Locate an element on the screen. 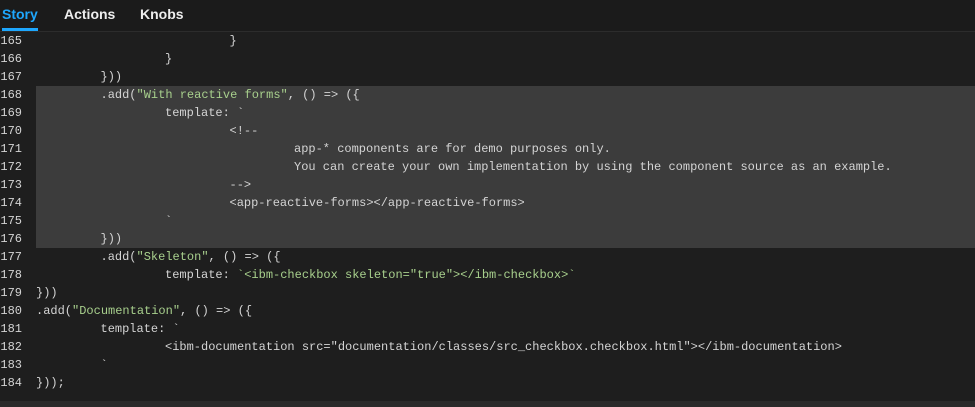  line-number: 184 is located at coordinates (11, 383).